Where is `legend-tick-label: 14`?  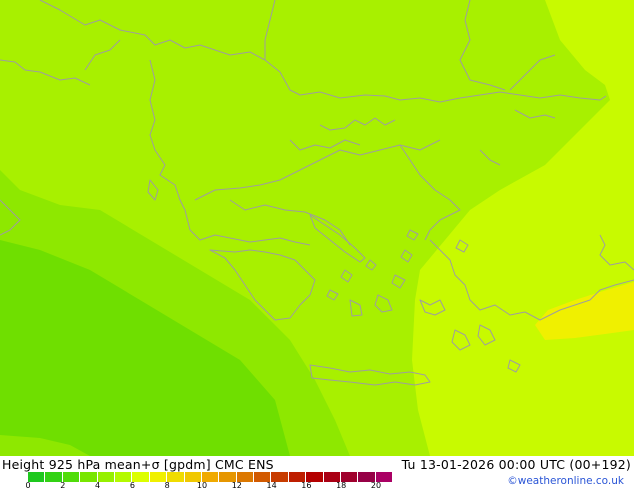 legend-tick-label: 14 is located at coordinates (271, 485).